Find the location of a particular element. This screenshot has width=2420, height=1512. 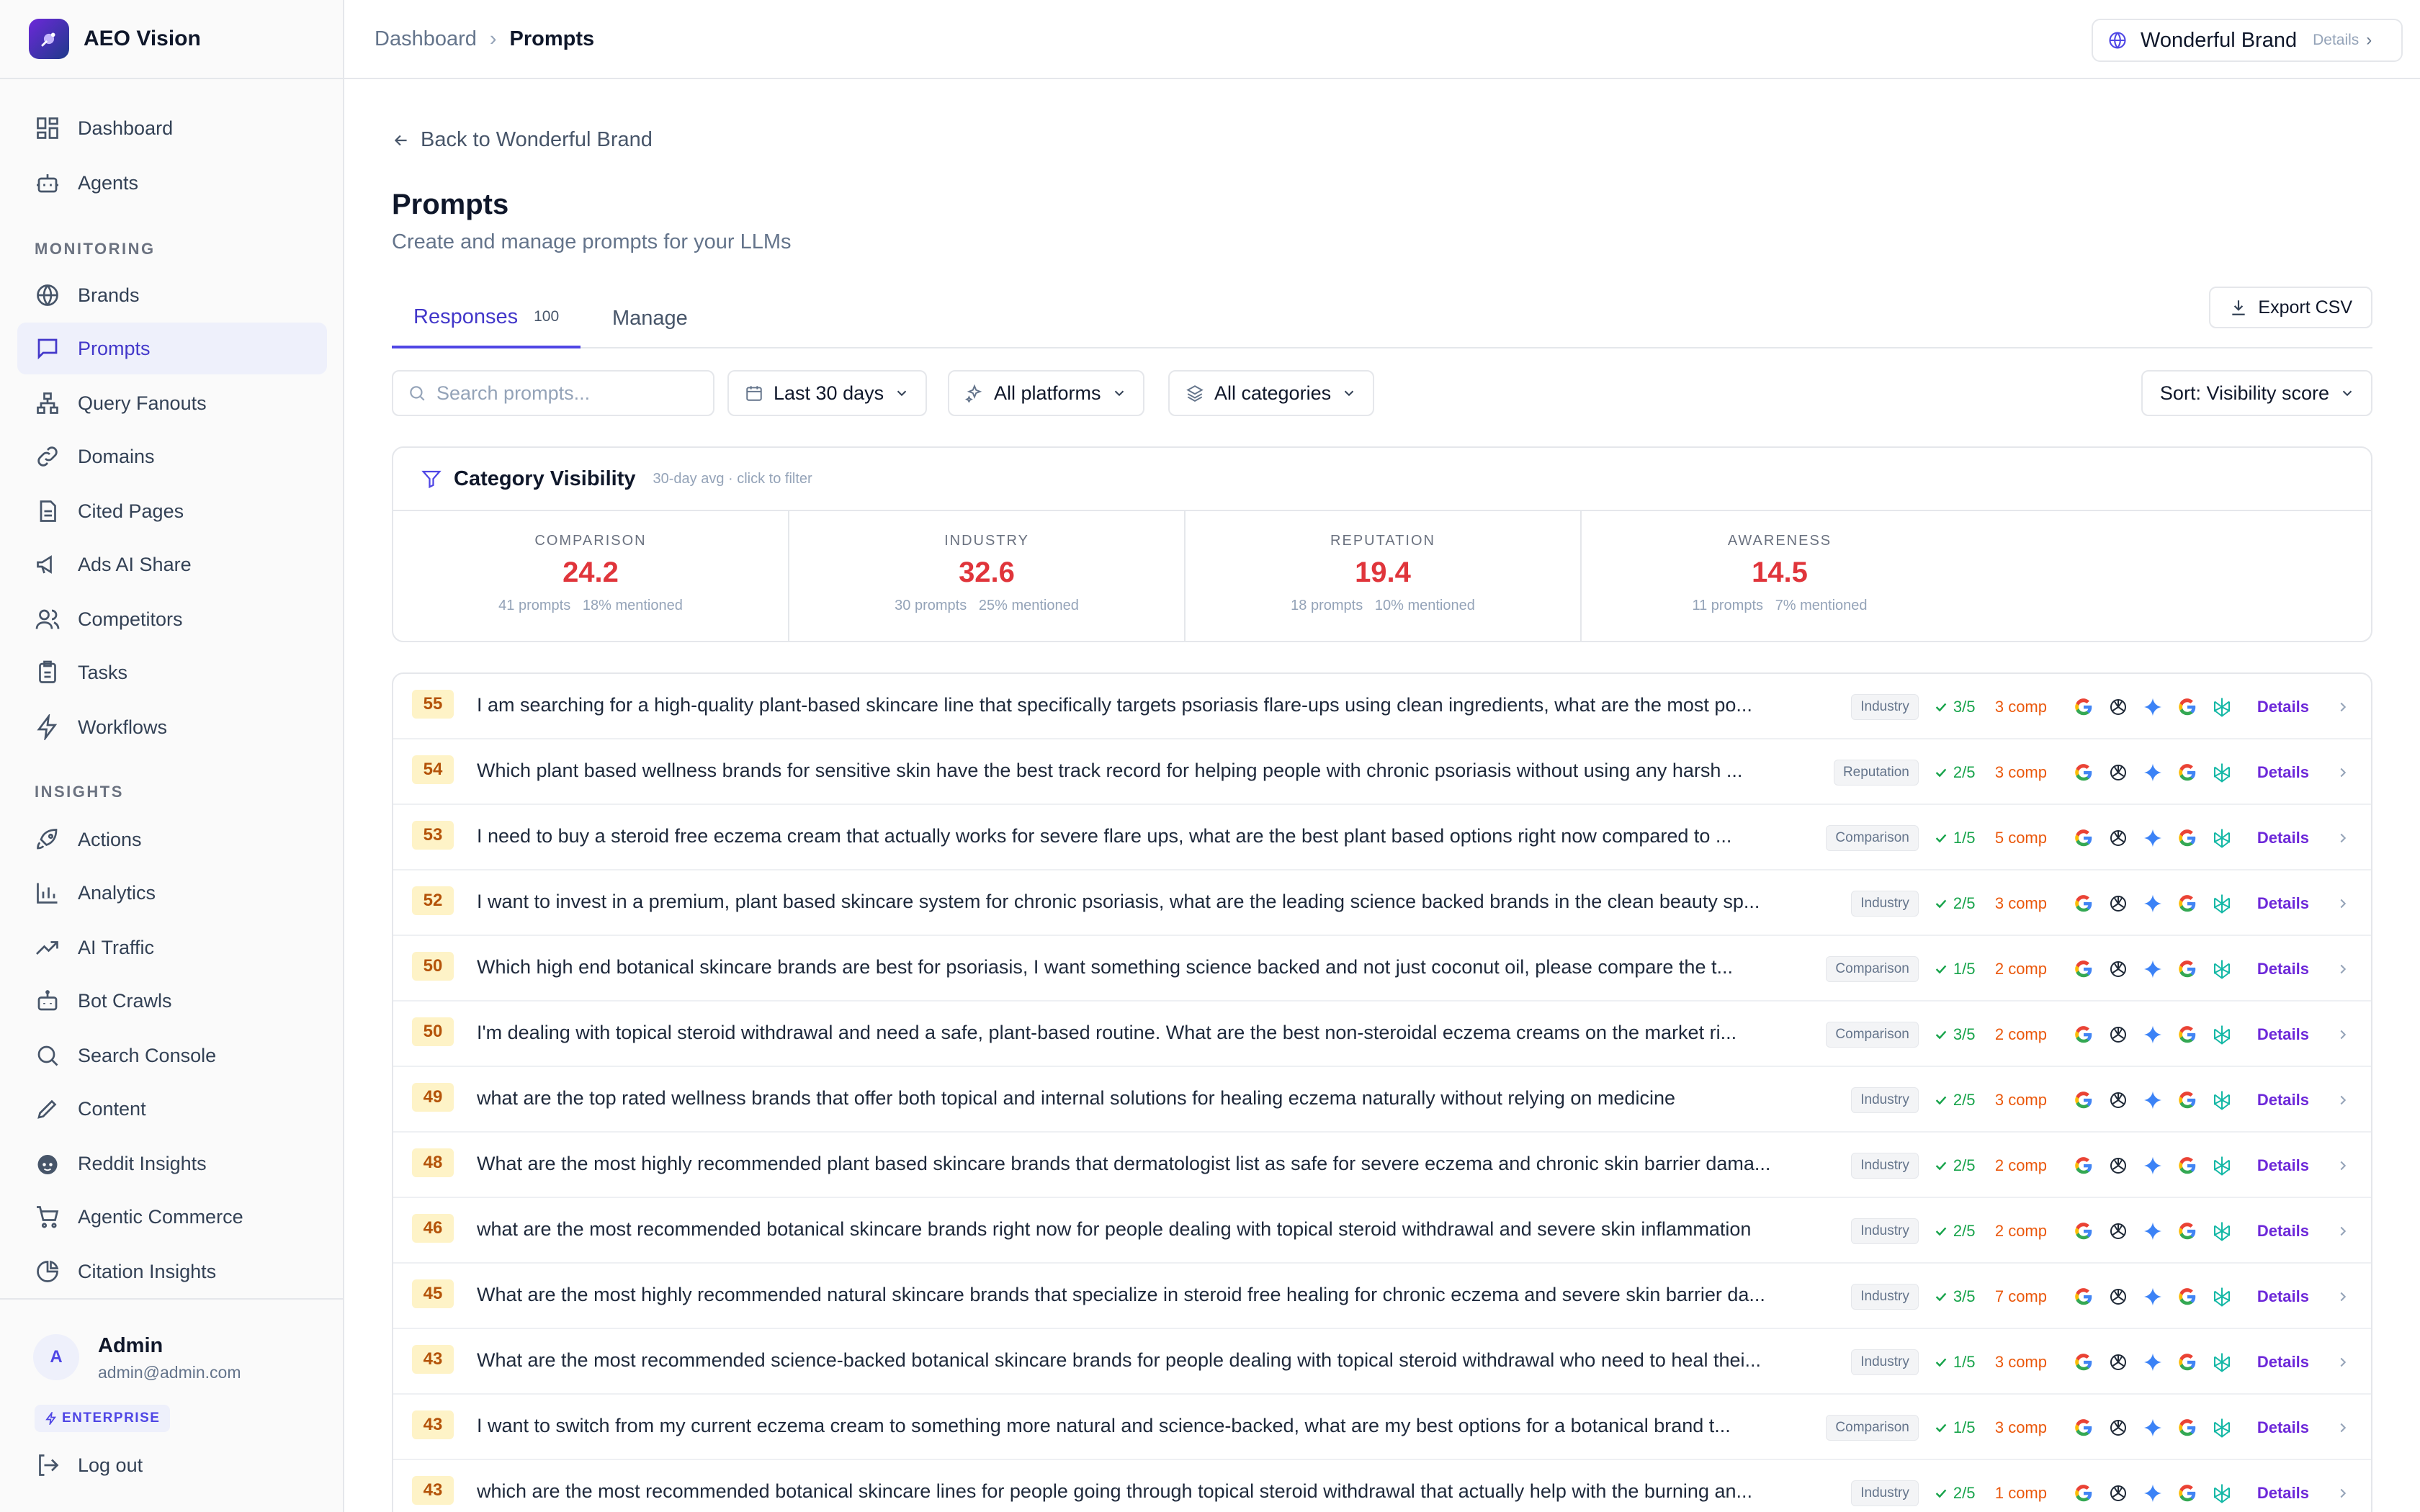

search-box is located at coordinates (553, 393).